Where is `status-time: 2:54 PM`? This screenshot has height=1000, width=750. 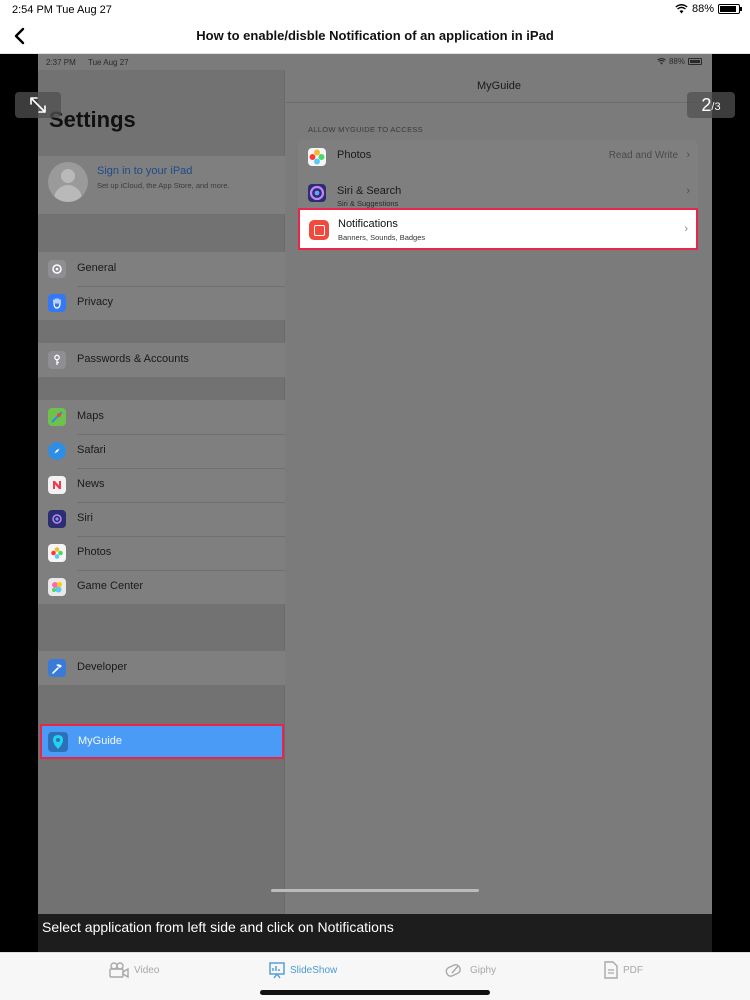 status-time: 2:54 PM is located at coordinates (32, 10).